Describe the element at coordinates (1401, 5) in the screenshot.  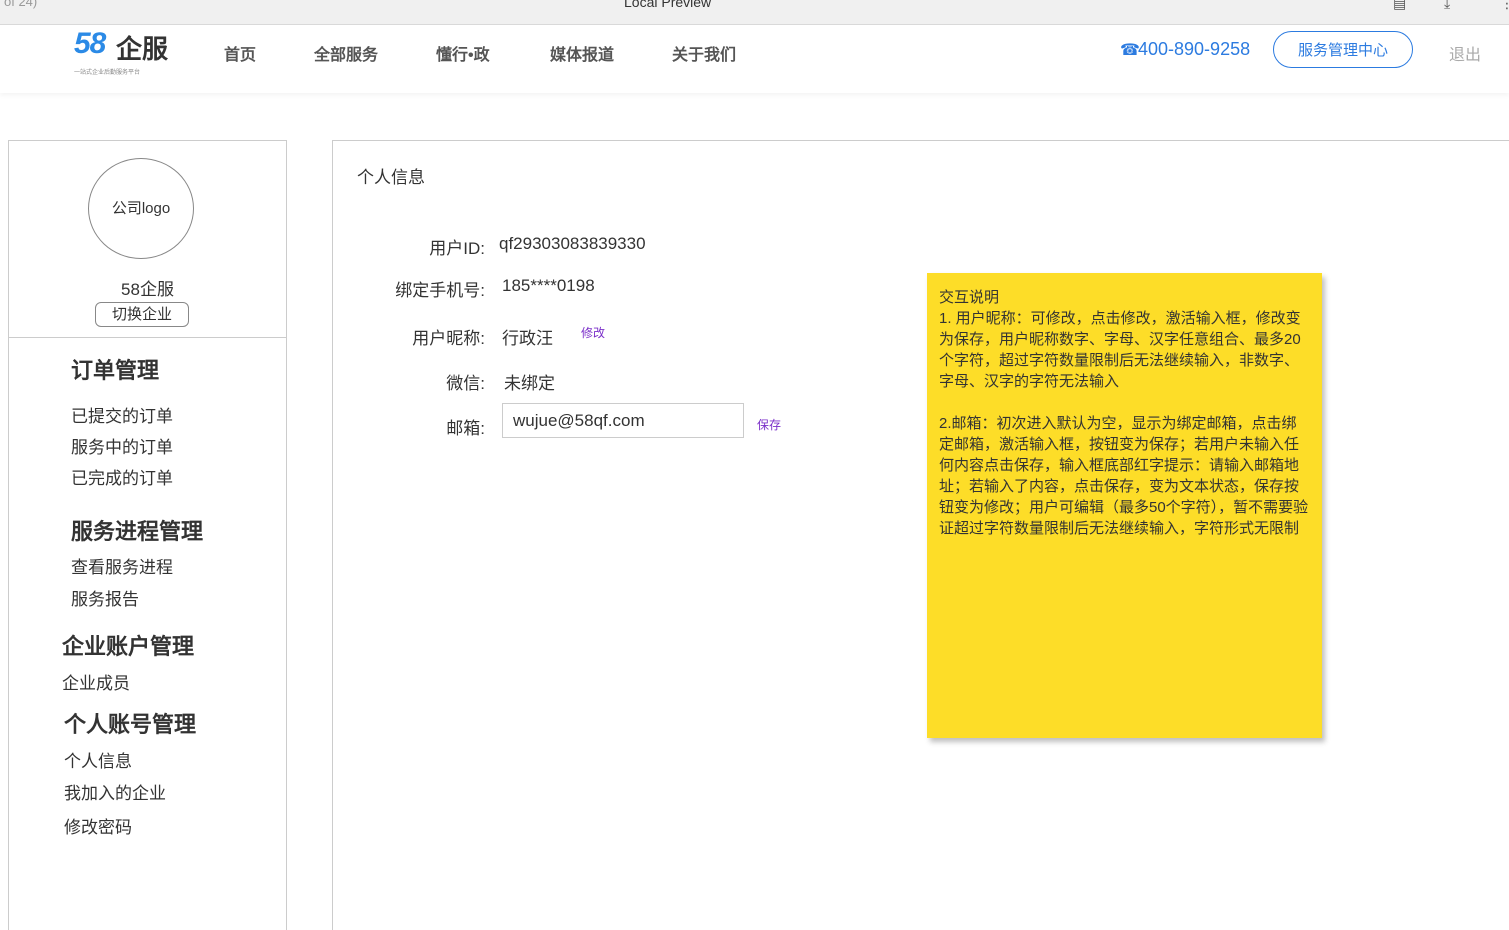
I see `document-icon: ▤` at that location.